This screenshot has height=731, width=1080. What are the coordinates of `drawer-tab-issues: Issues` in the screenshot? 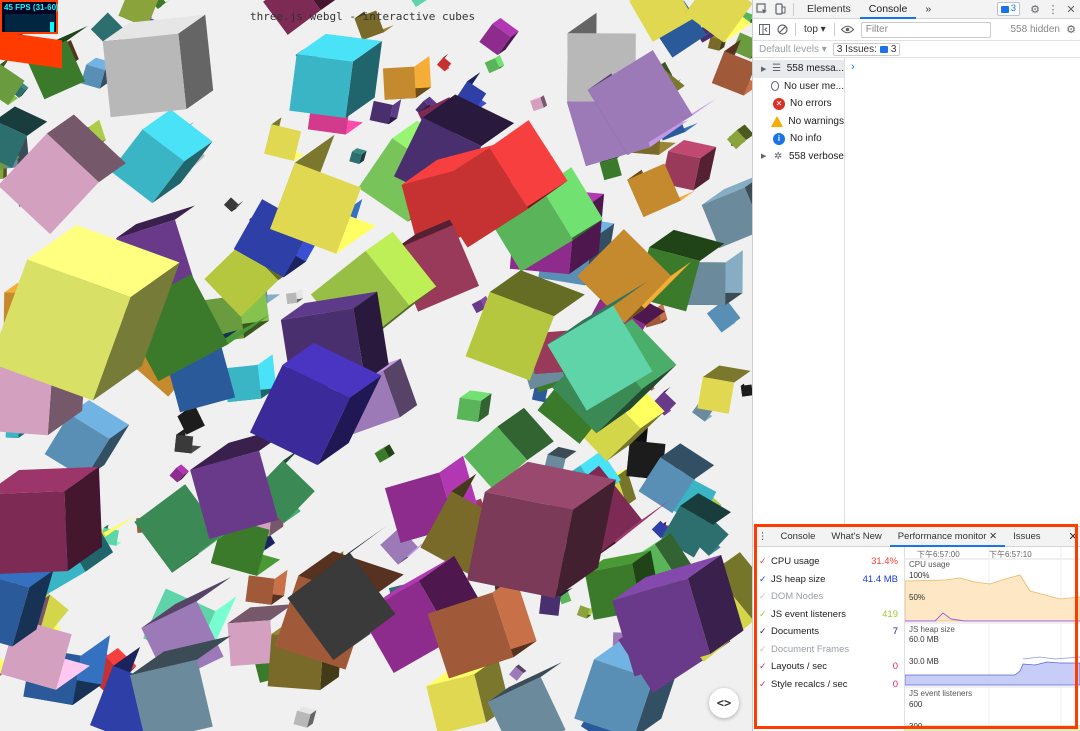 It's located at (1026, 537).